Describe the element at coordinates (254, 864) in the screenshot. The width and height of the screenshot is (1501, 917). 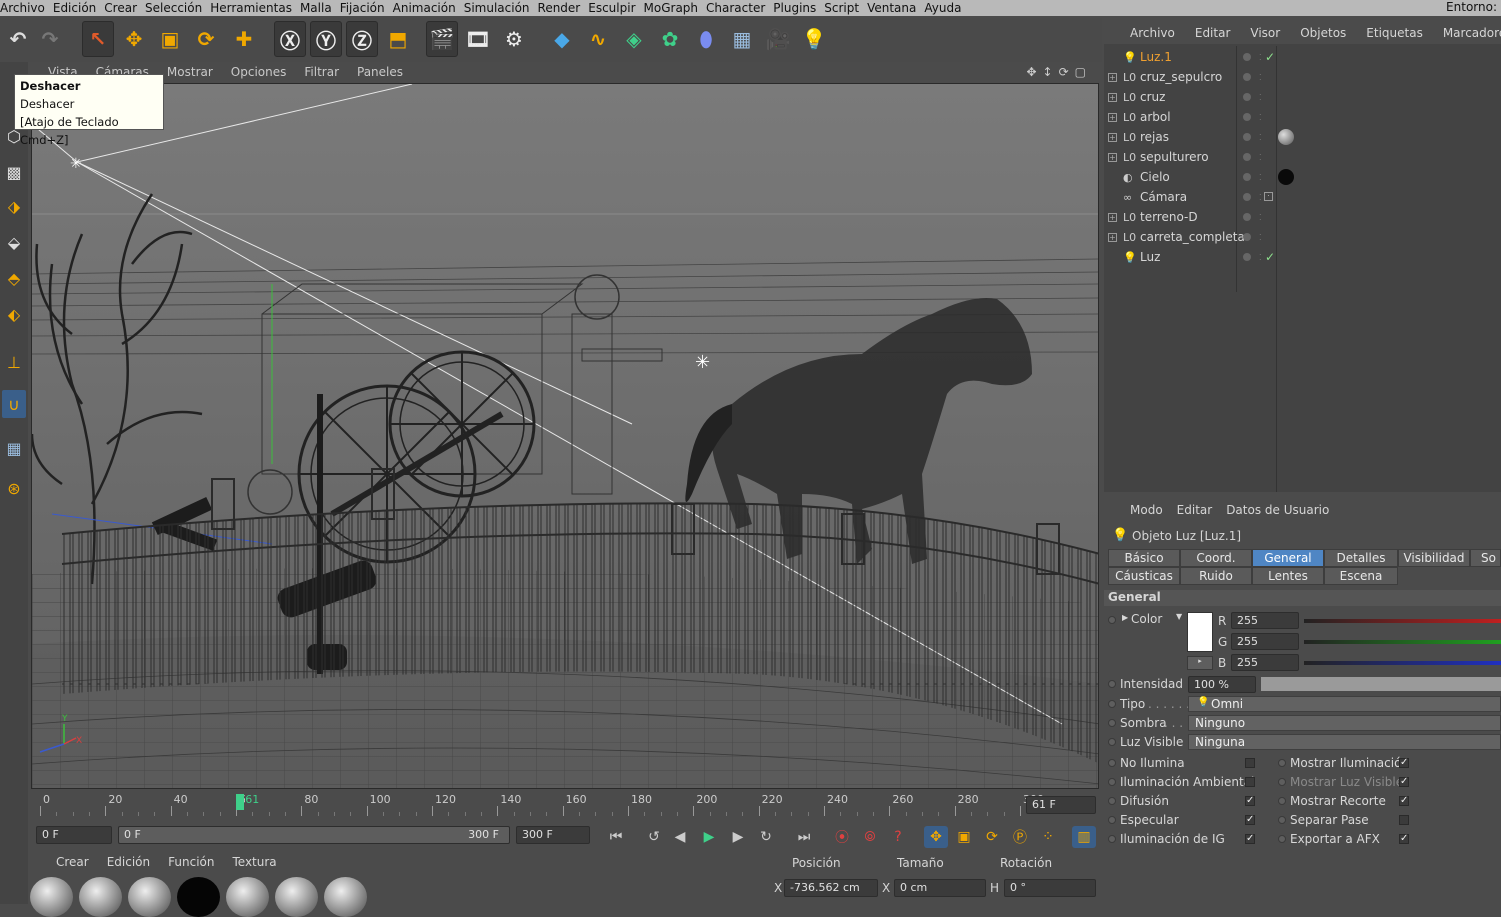
I see `material-menu-textura: Textura` at that location.